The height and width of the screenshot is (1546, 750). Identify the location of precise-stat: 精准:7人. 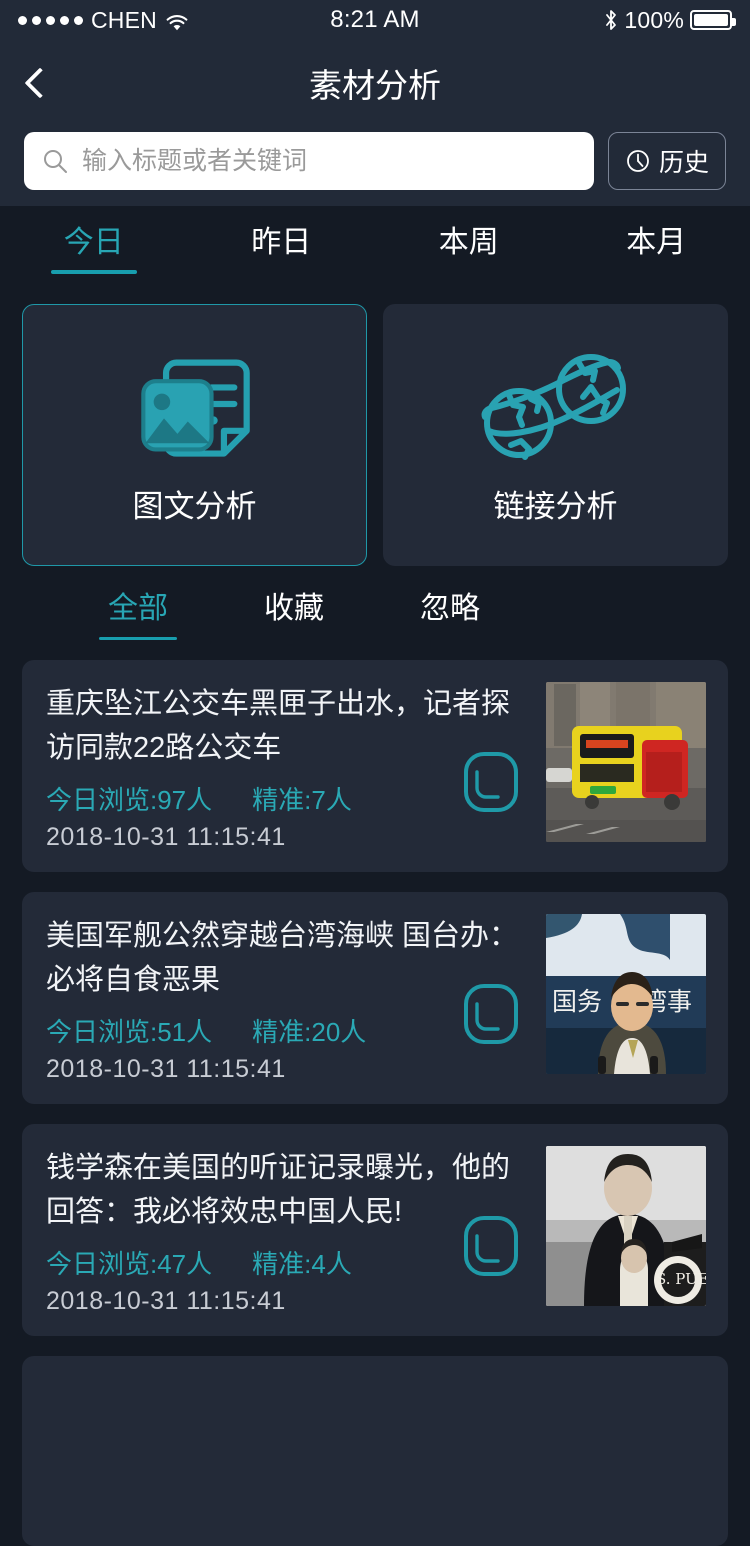
(302, 798).